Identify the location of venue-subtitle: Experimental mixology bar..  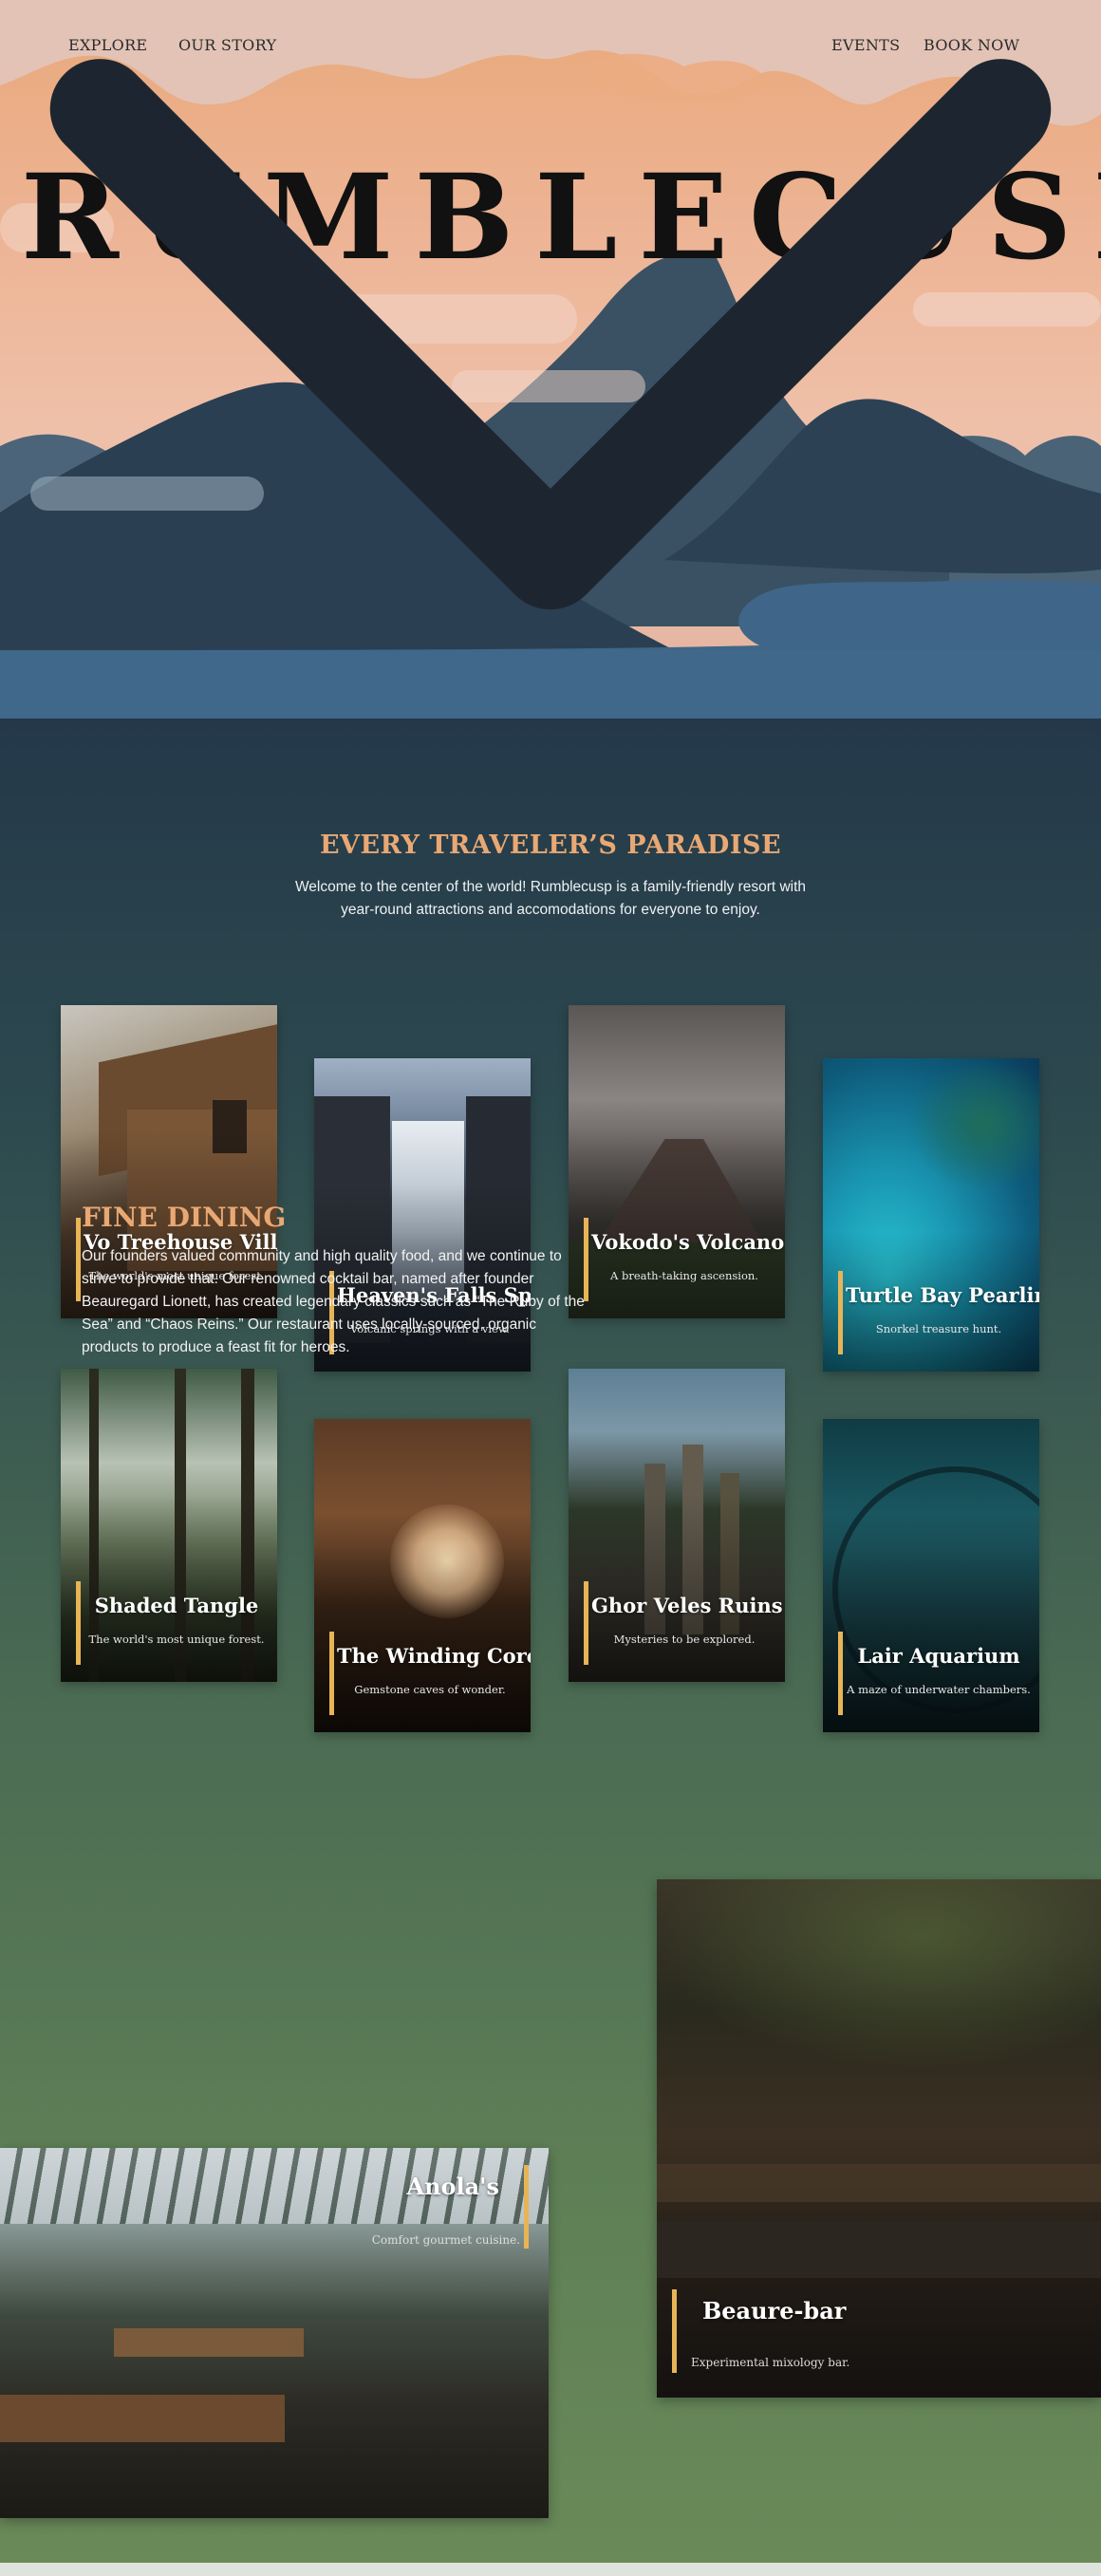
(770, 2362).